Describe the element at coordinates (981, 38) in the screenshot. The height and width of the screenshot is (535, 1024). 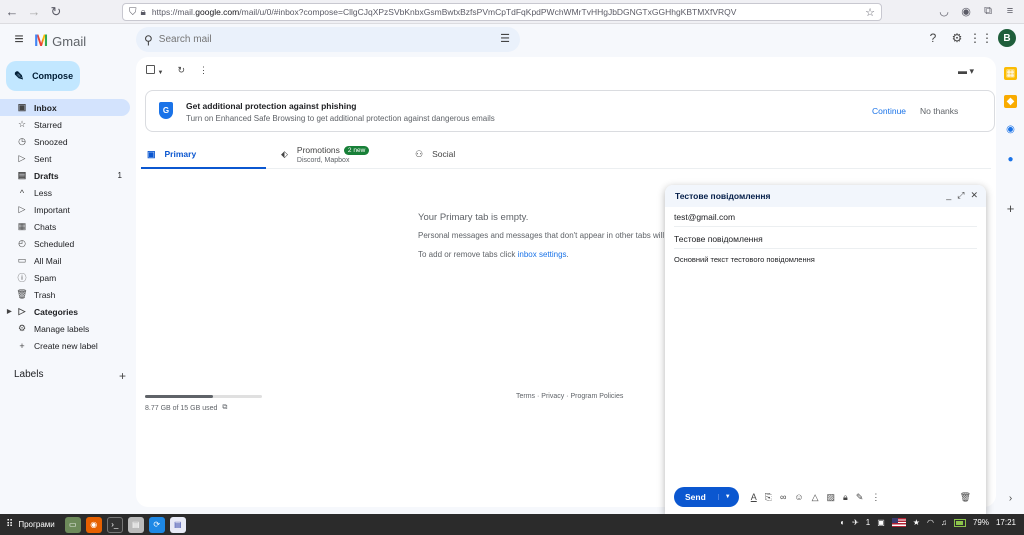
I see `apps-grid-icon: ⋮⋮` at that location.